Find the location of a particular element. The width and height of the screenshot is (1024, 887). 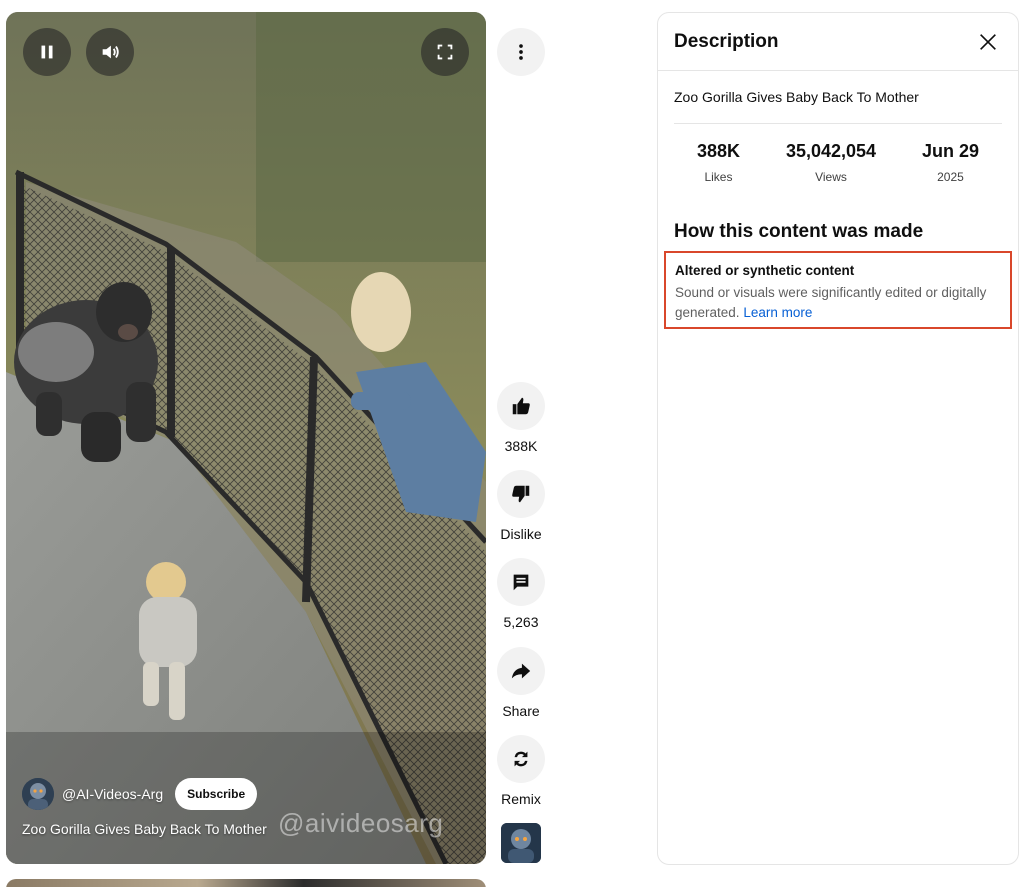

close-icon is located at coordinates (988, 41).